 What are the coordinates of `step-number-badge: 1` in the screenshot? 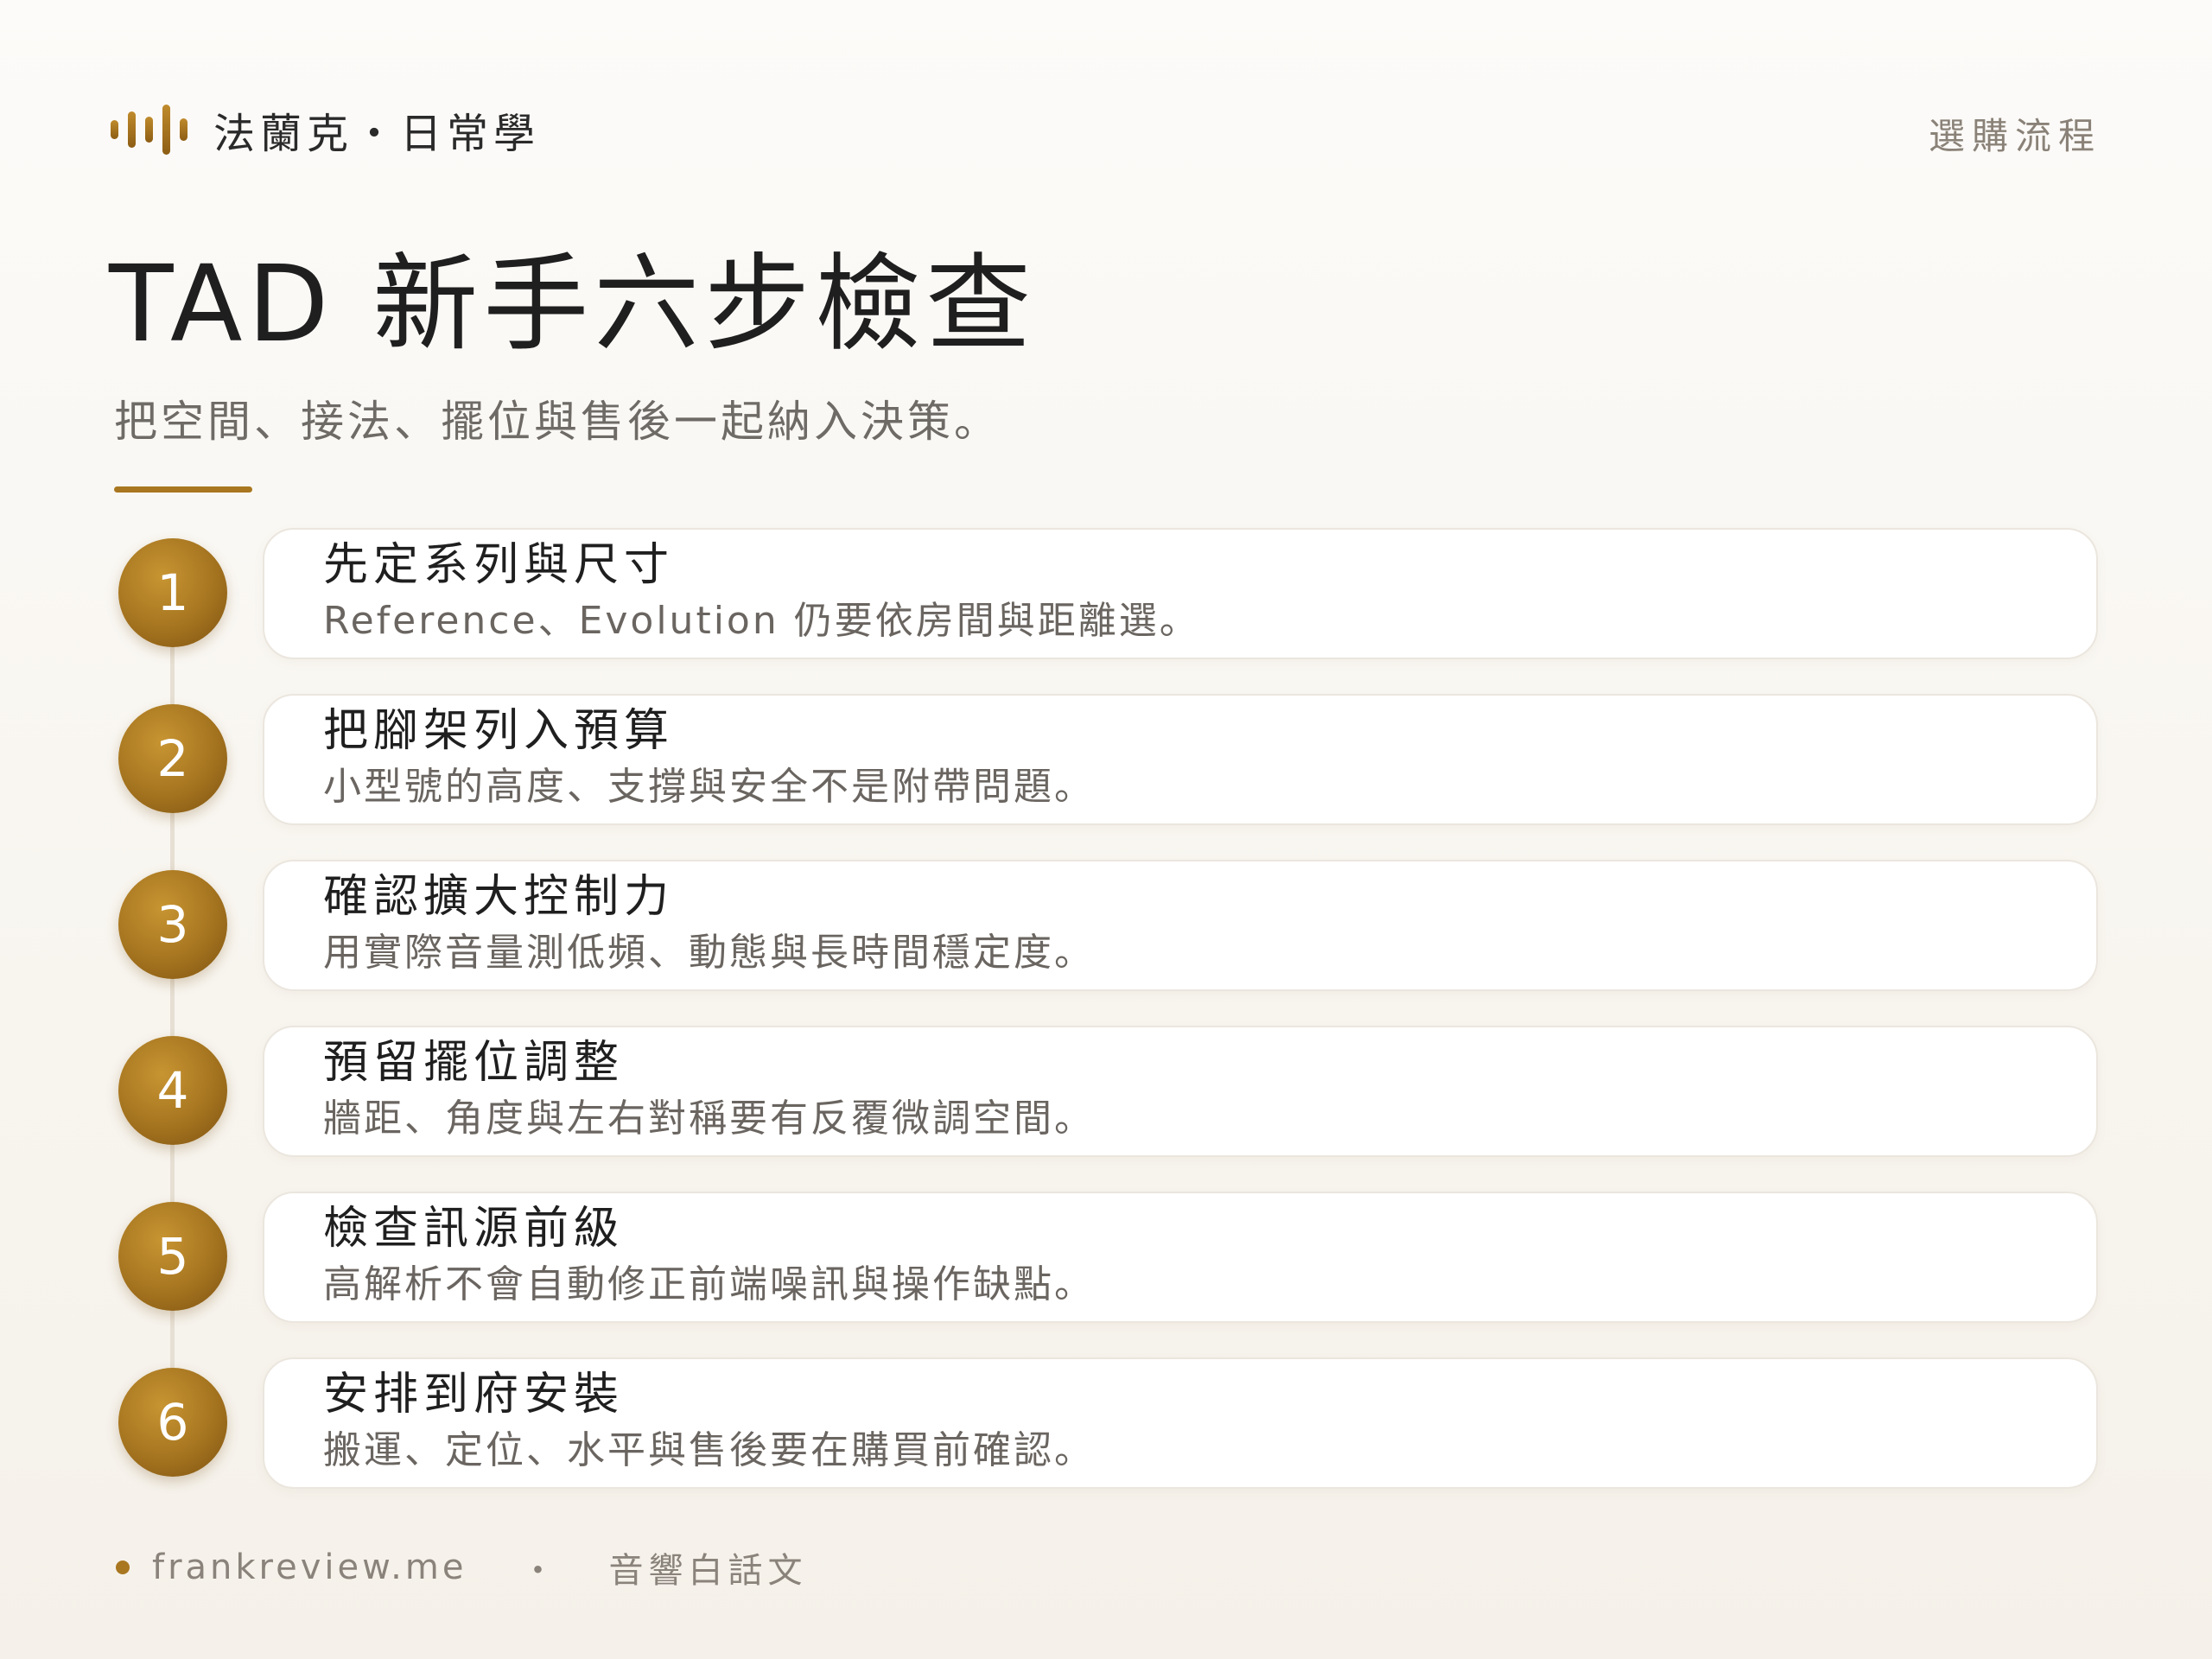 It's located at (172, 592).